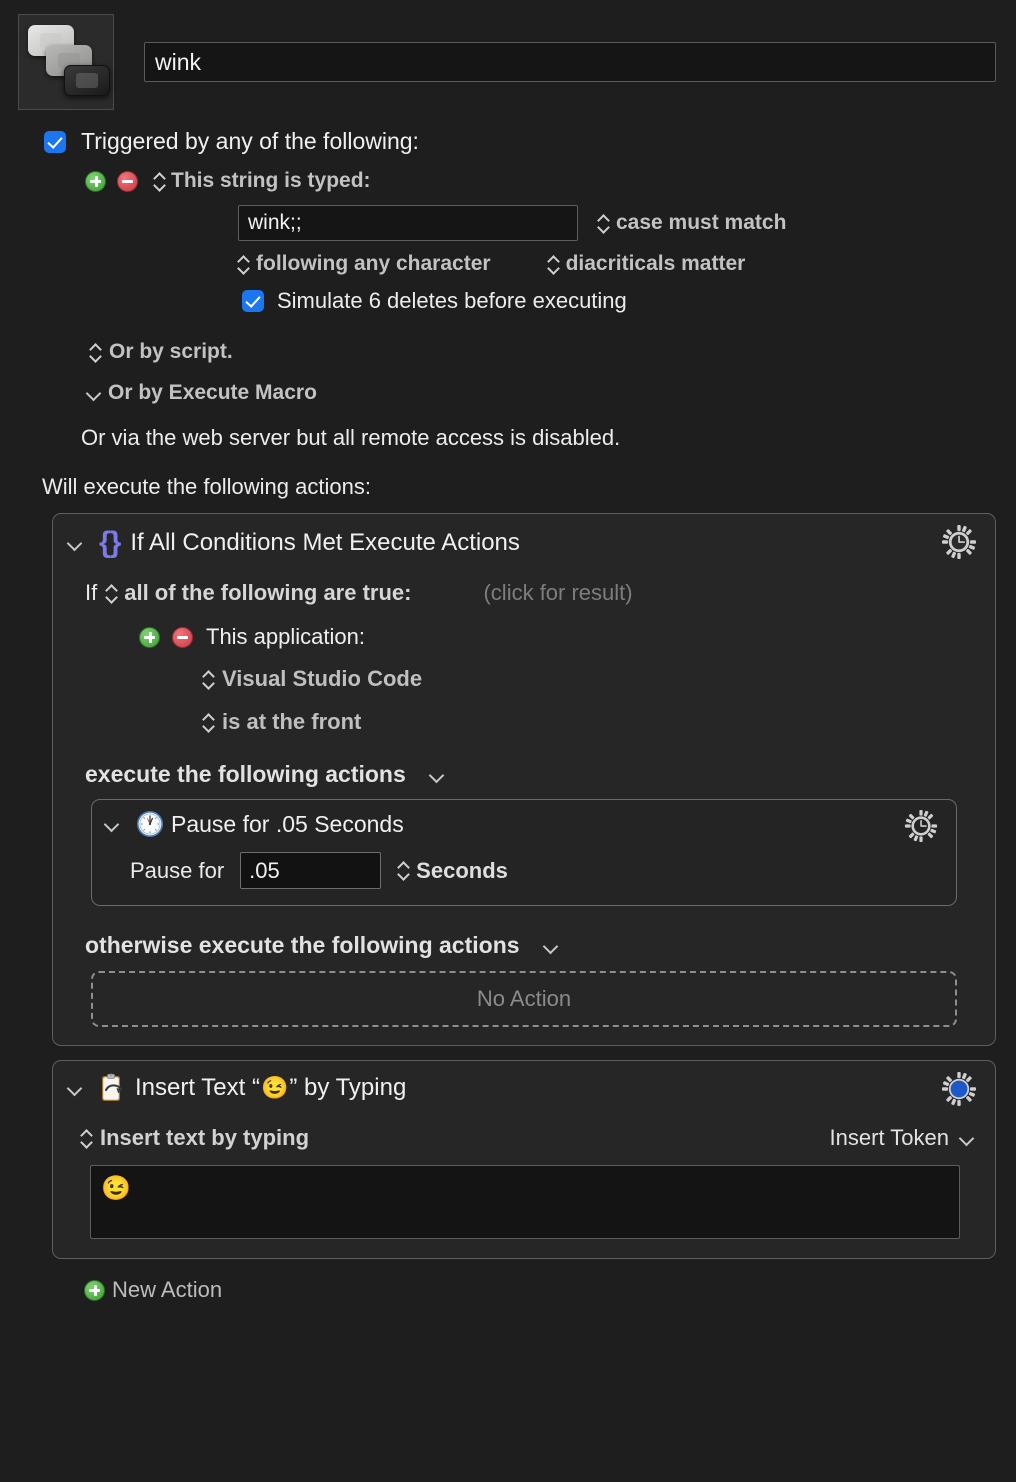 Image resolution: width=1016 pixels, height=1482 pixels. Describe the element at coordinates (244, 264) in the screenshot. I see `following-option-stepper-icon` at that location.